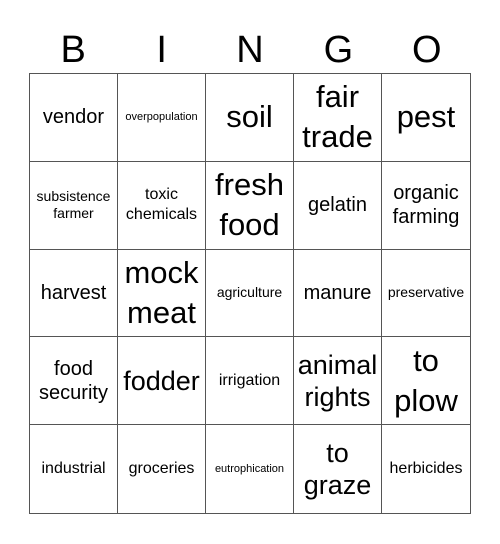 This screenshot has height=544, width=500. I want to click on bingo-cell: groceries, so click(162, 469).